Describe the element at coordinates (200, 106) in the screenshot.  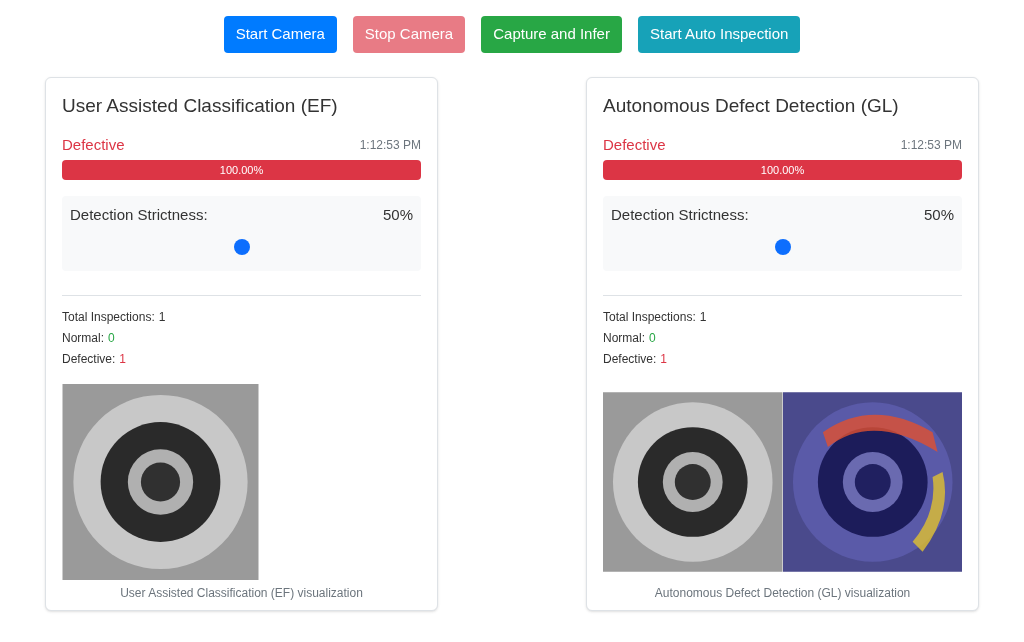
I see `panel-title: User Assisted Classification (EF)` at that location.